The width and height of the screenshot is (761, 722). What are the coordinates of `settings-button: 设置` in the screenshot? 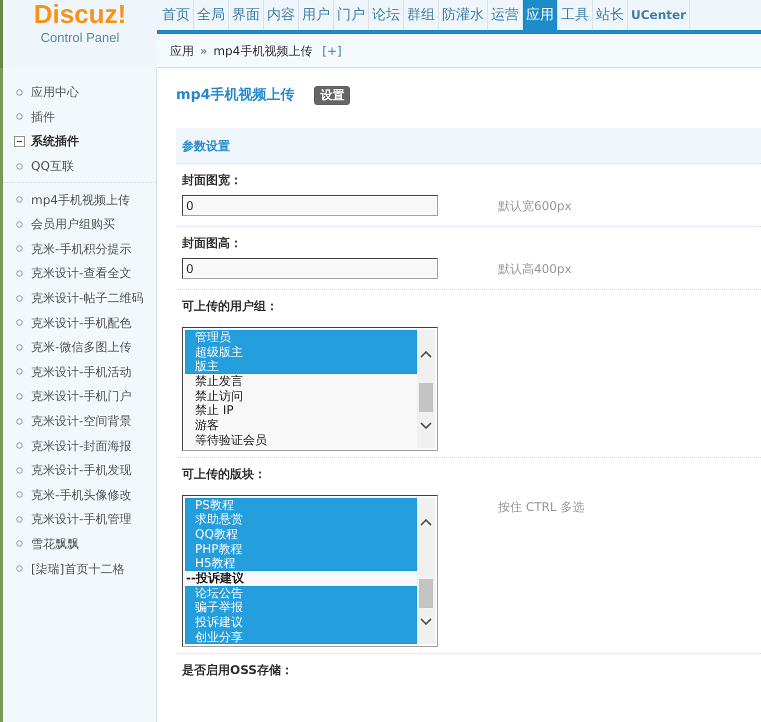 It's located at (332, 95).